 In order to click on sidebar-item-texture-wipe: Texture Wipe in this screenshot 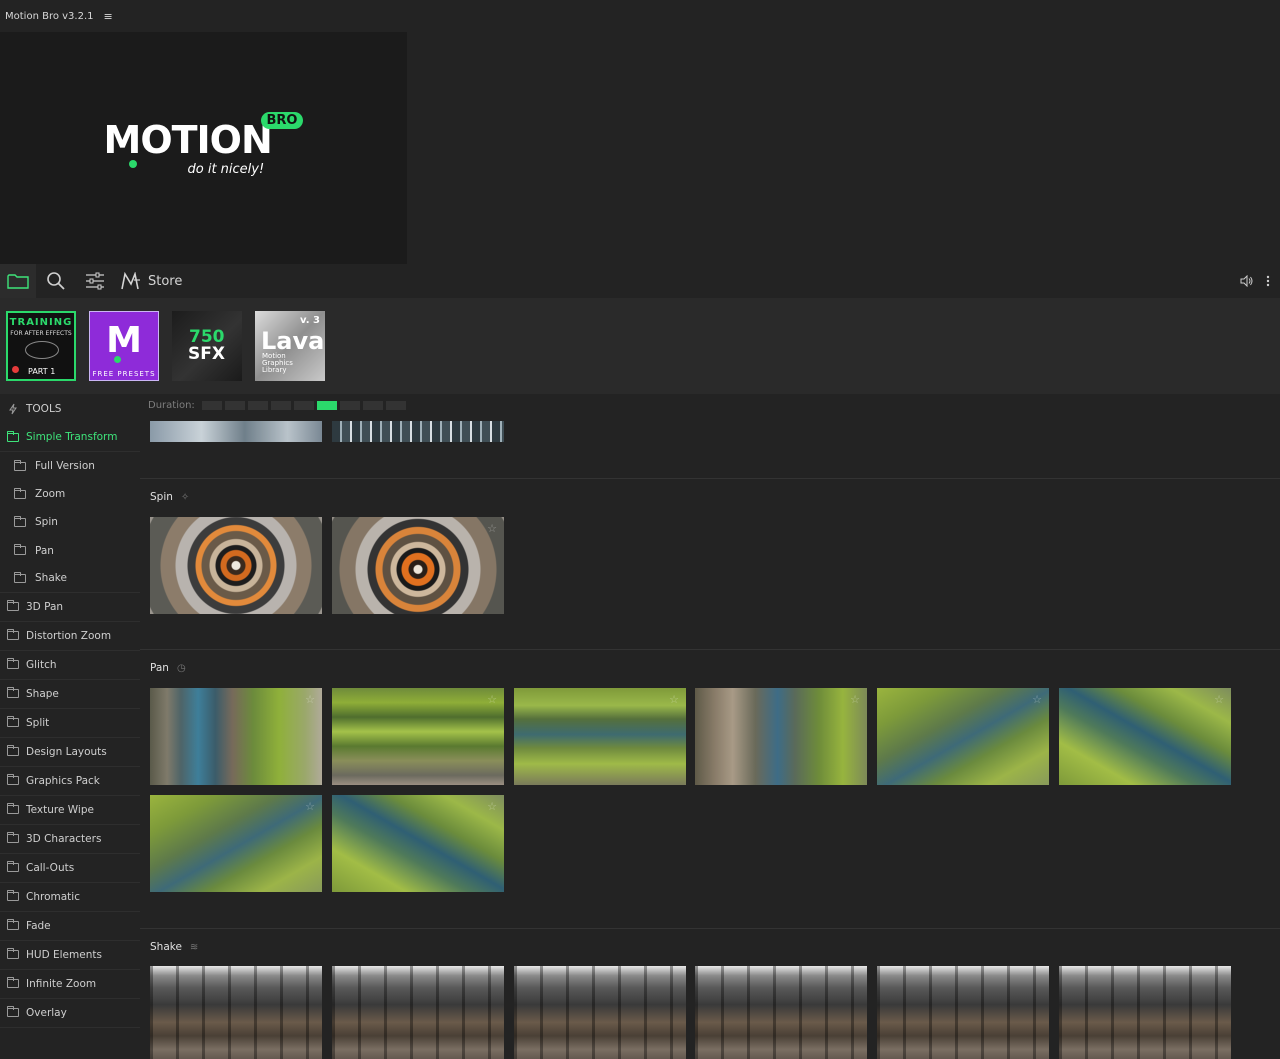, I will do `click(70, 810)`.